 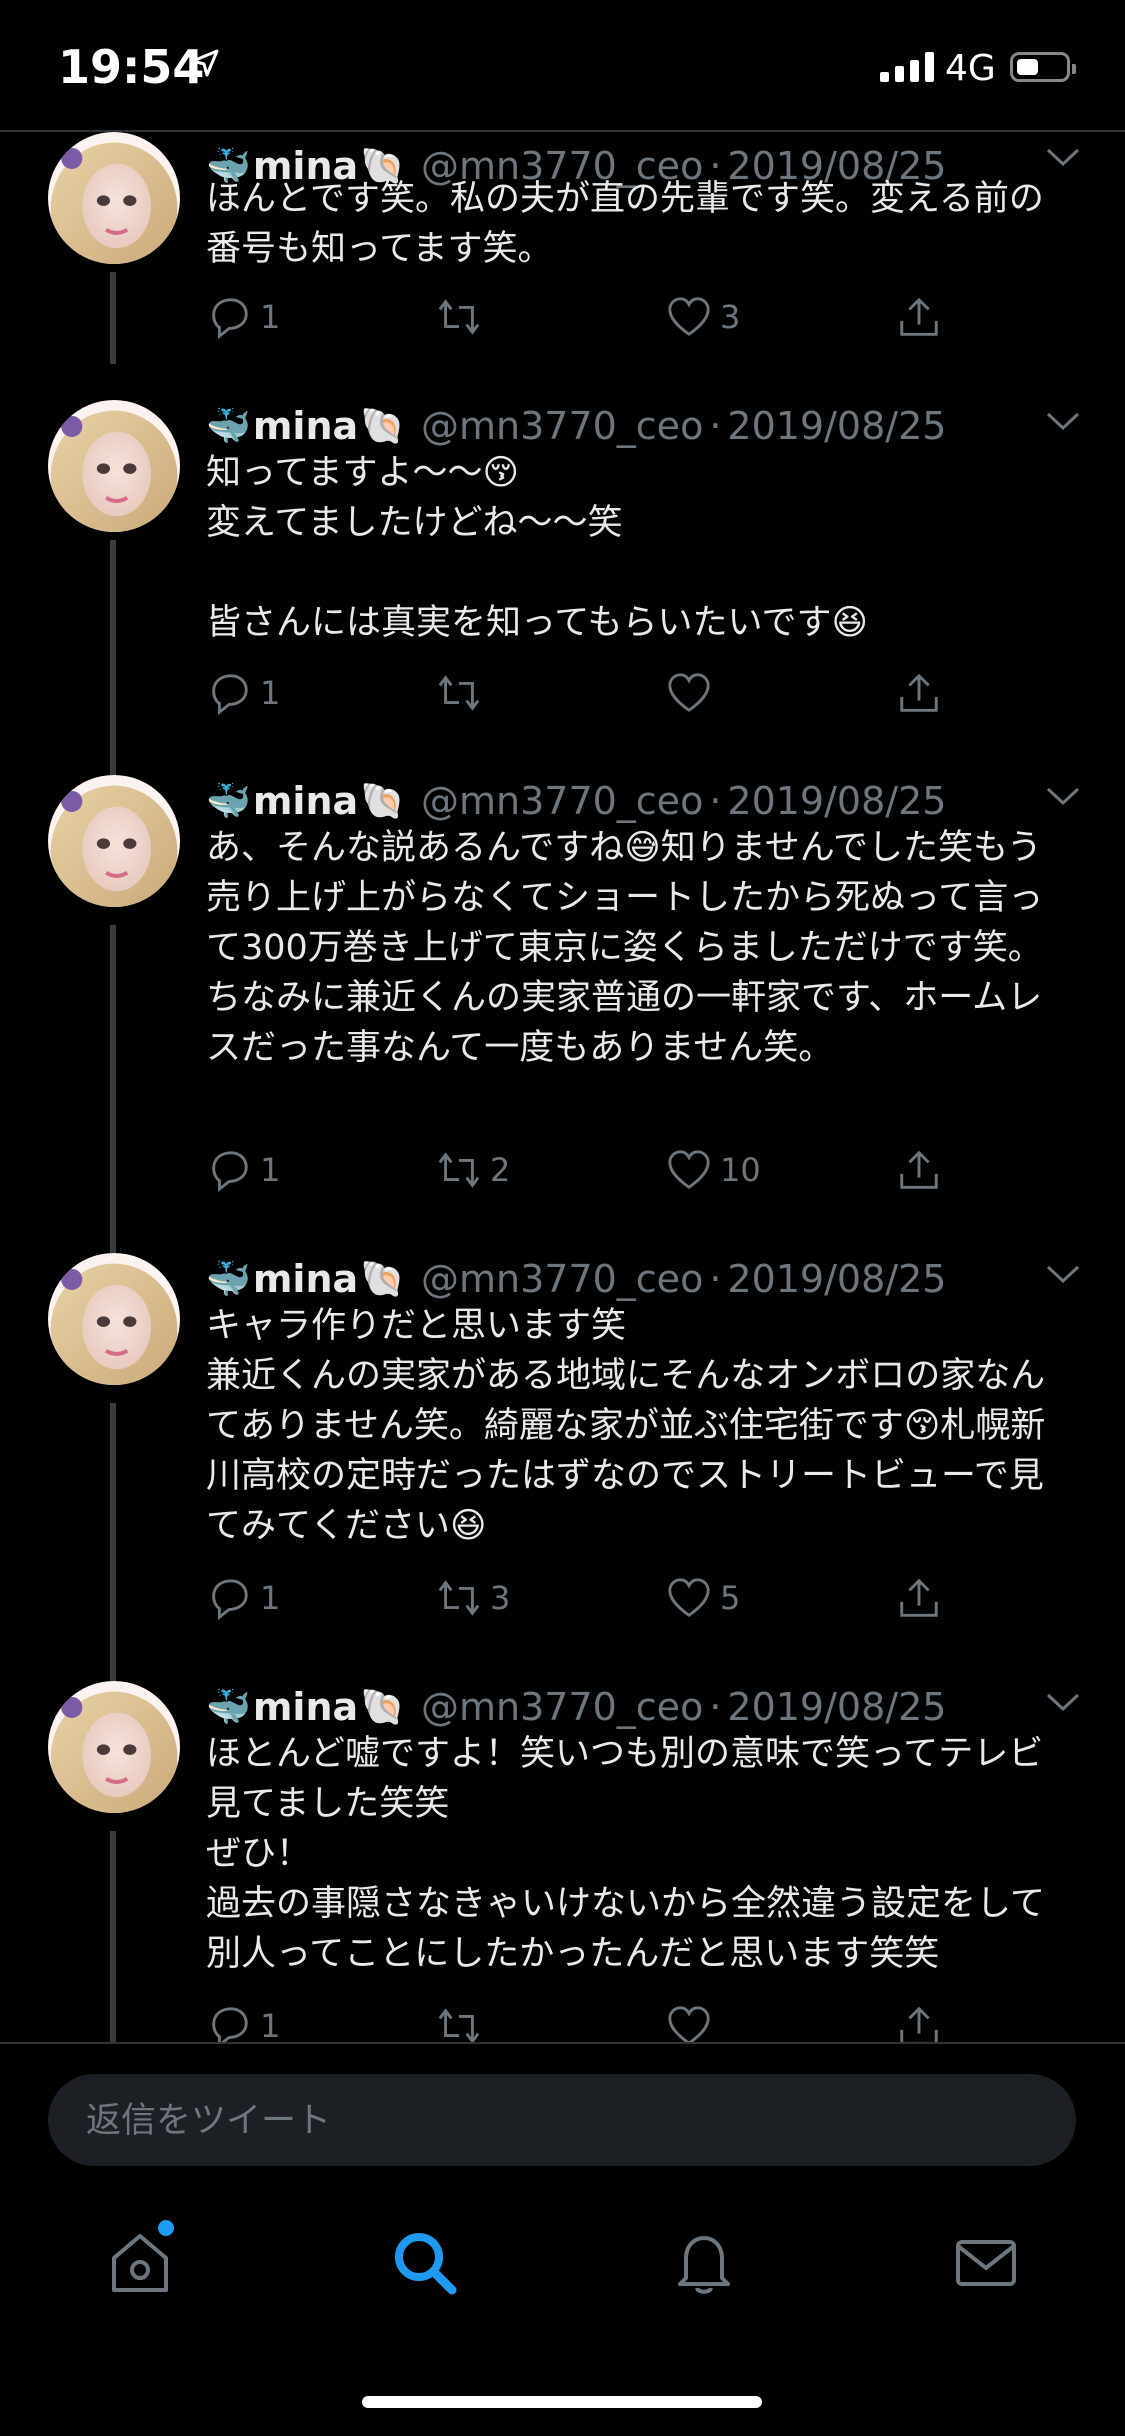 I want to click on retweet-button: 2, so click(x=473, y=1170).